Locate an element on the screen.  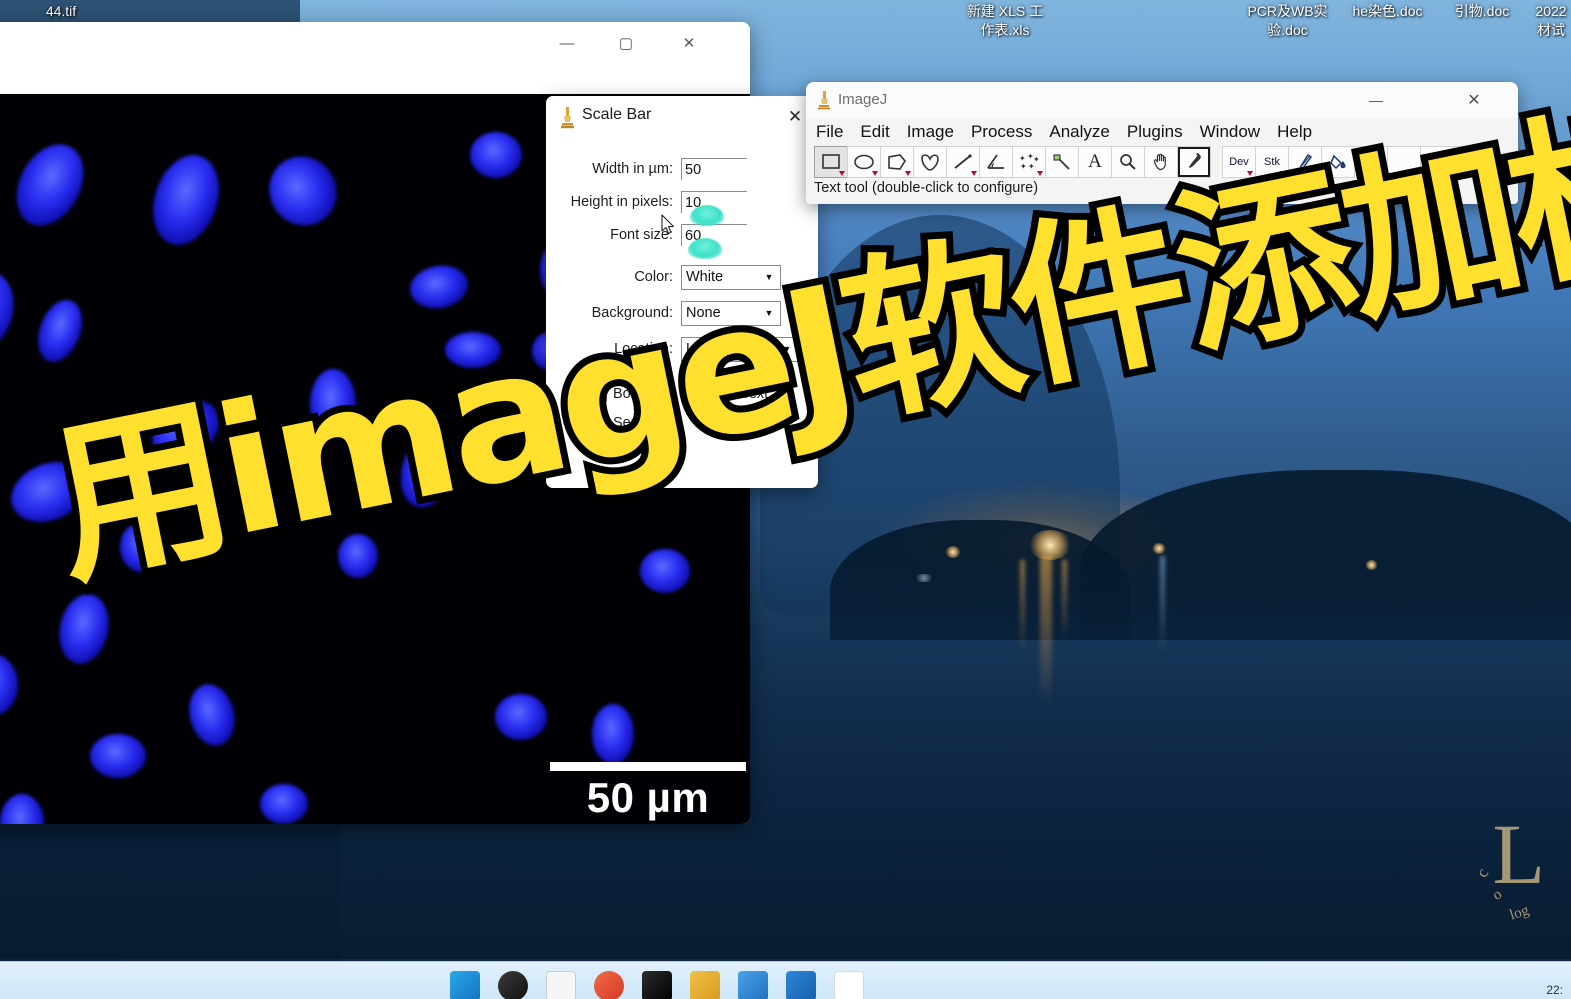
stack-tool: Stk is located at coordinates (1272, 162).